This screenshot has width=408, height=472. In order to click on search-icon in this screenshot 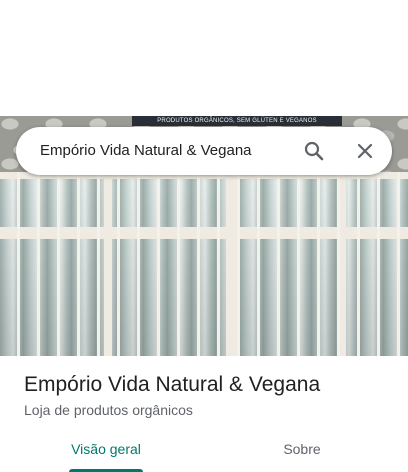, I will do `click(314, 151)`.